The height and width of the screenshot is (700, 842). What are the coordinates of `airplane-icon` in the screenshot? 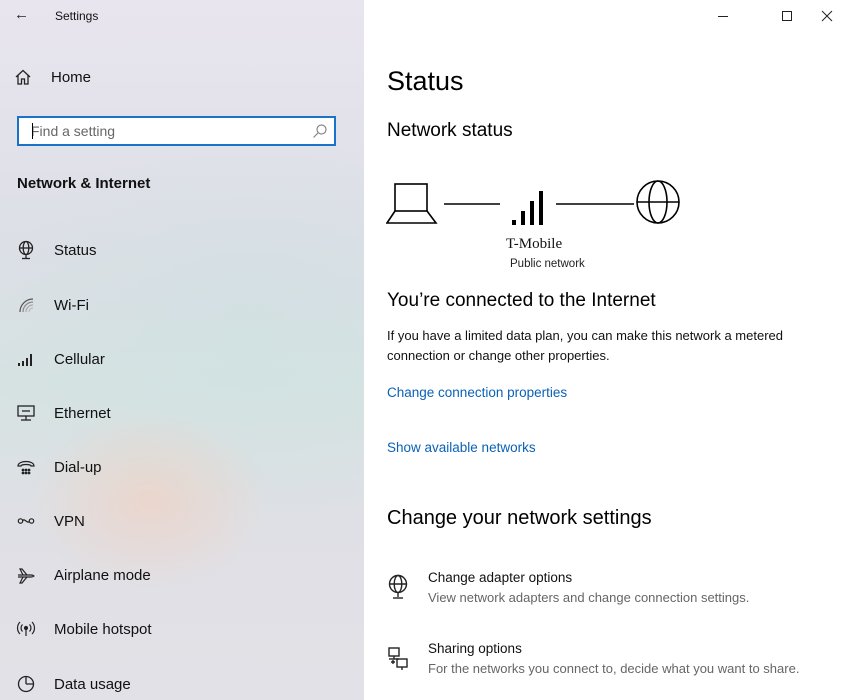 It's located at (26, 575).